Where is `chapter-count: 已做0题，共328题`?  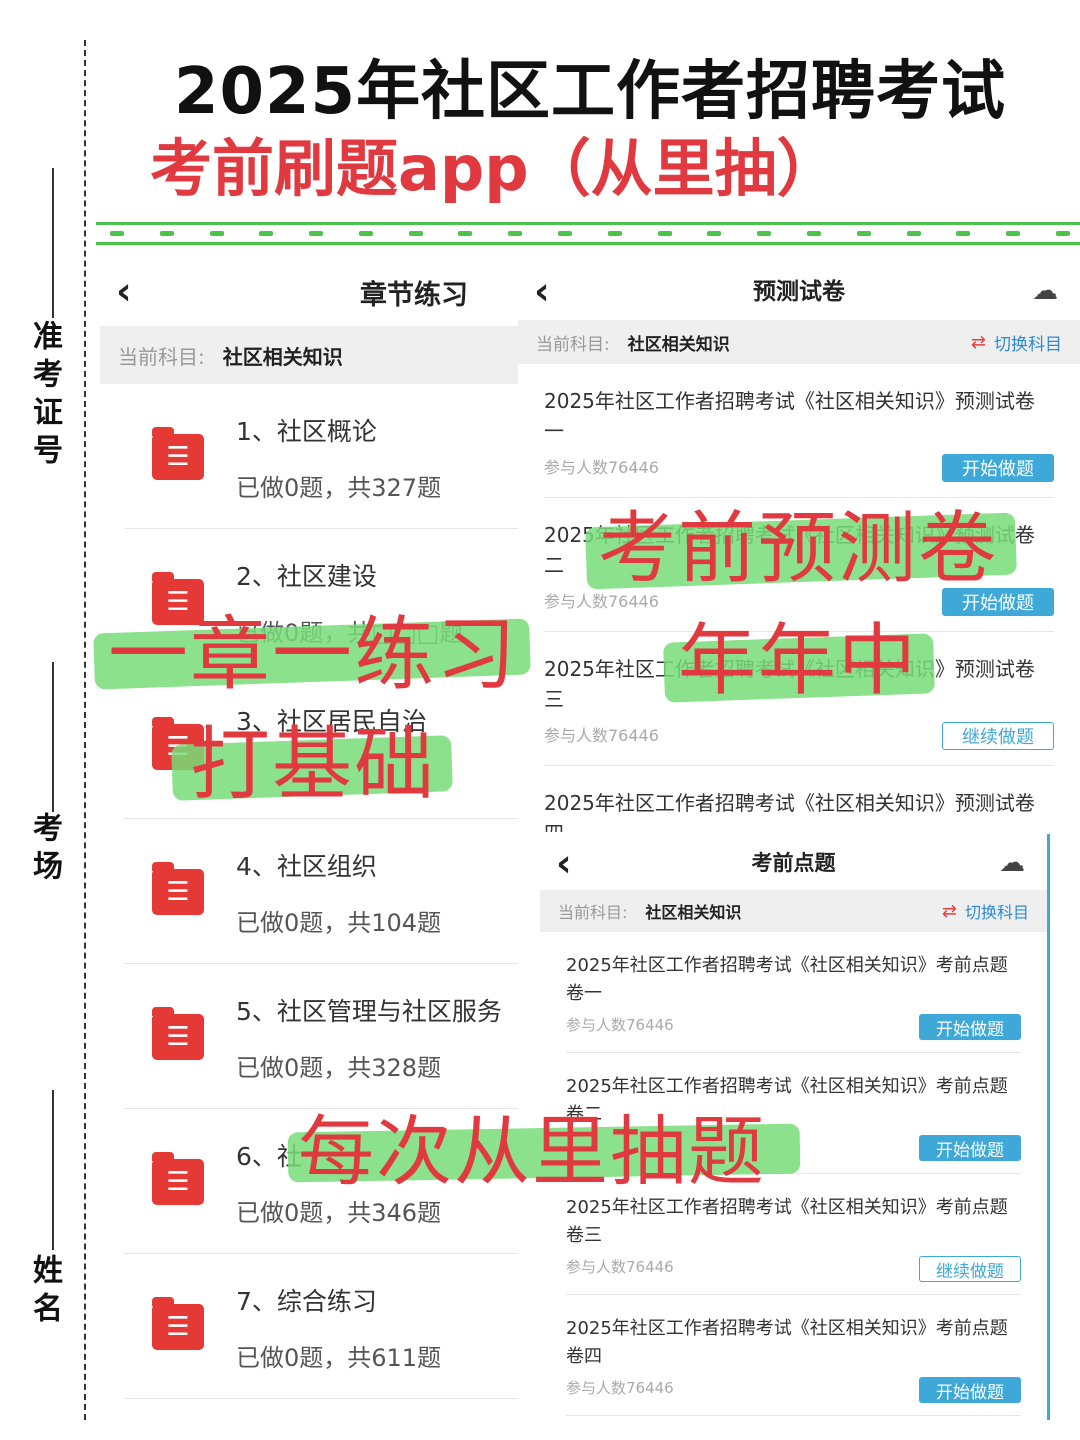 chapter-count: 已做0题，共328题 is located at coordinates (339, 1068).